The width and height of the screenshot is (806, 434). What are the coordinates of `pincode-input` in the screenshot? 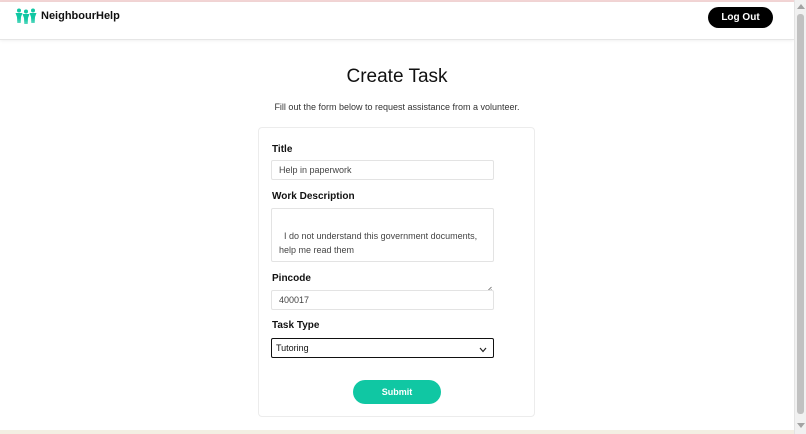 It's located at (382, 300).